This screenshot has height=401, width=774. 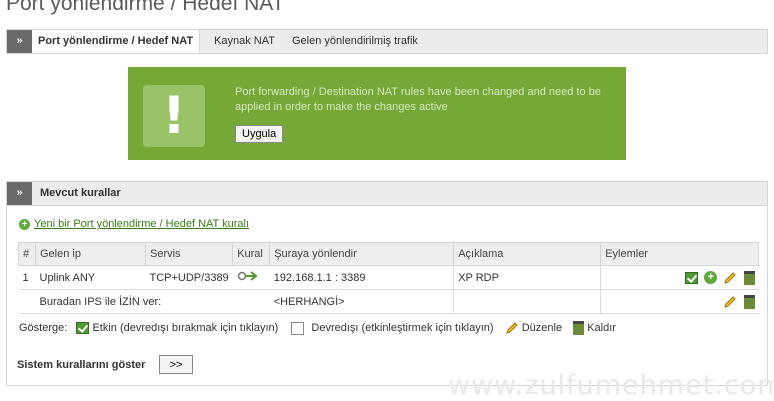 I want to click on panel-header: » Mevcut kurallar, so click(x=387, y=194).